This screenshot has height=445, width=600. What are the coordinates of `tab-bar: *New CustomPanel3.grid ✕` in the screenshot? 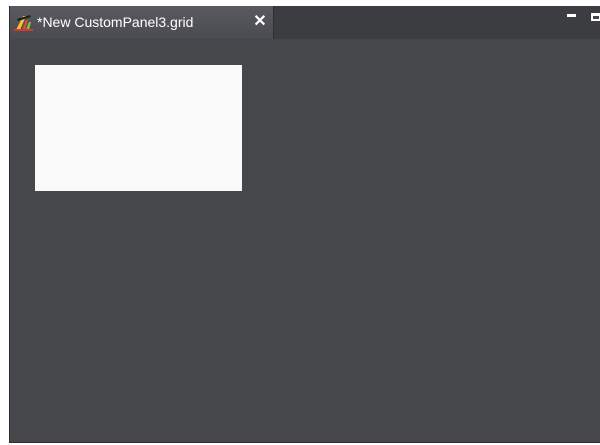 It's located at (305, 22).